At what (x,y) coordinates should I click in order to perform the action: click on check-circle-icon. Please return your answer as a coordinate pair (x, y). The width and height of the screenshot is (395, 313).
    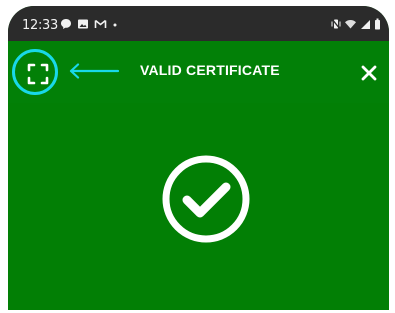
    Looking at the image, I should click on (206, 199).